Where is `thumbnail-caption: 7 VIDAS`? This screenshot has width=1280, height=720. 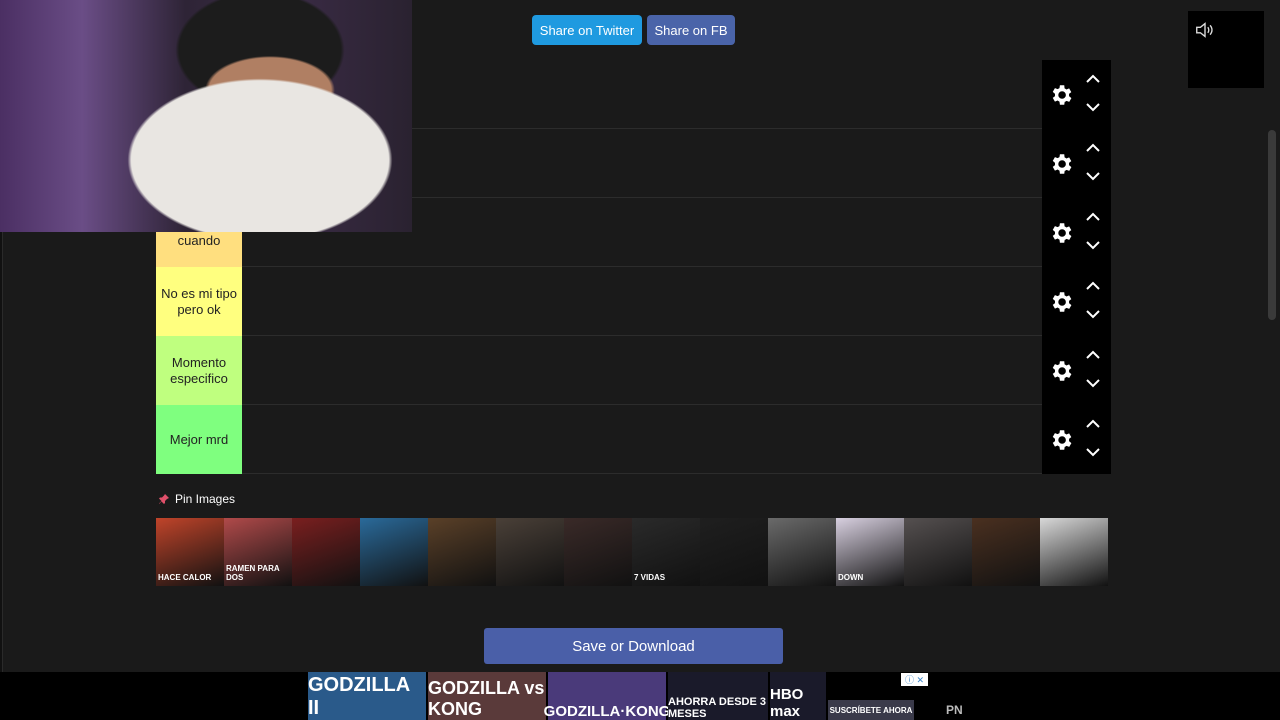
thumbnail-caption: 7 VIDAS is located at coordinates (650, 577).